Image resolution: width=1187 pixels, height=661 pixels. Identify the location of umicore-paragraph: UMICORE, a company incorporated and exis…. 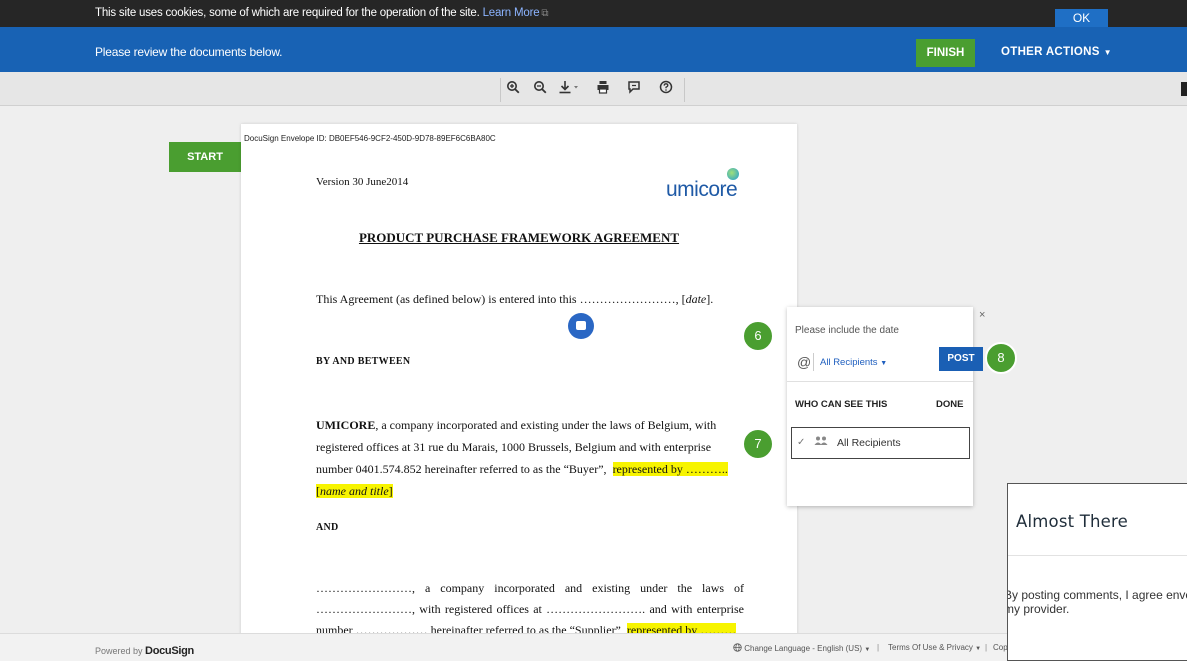
(522, 458).